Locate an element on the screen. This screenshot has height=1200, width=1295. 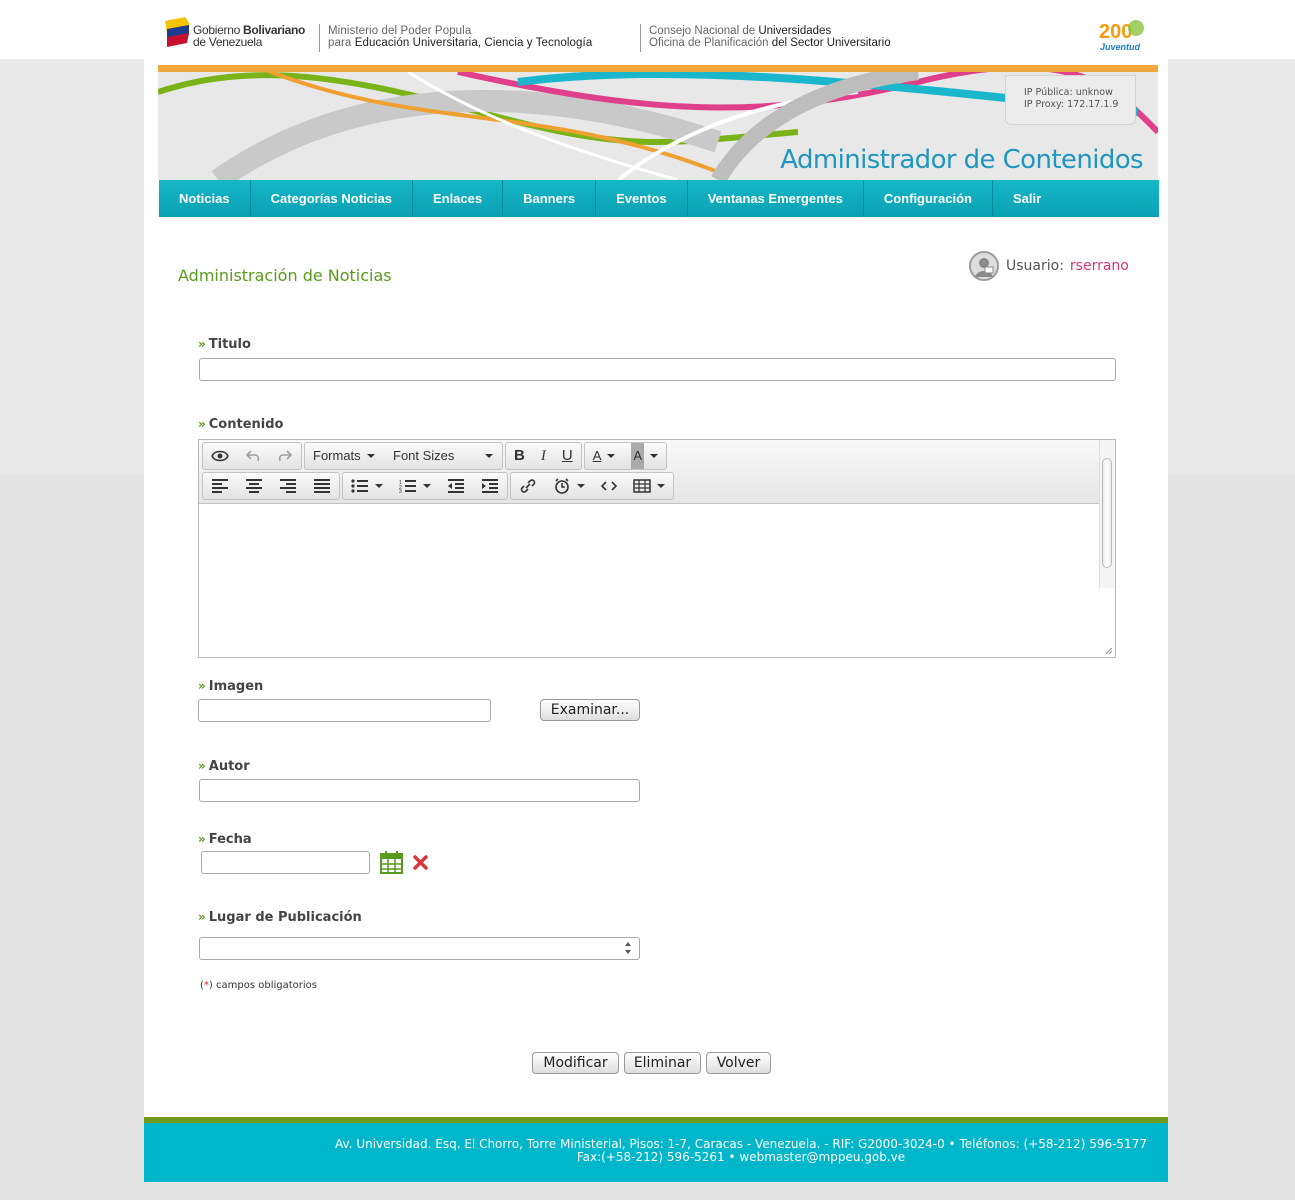
editor-scroll-thumb is located at coordinates (1107, 513).